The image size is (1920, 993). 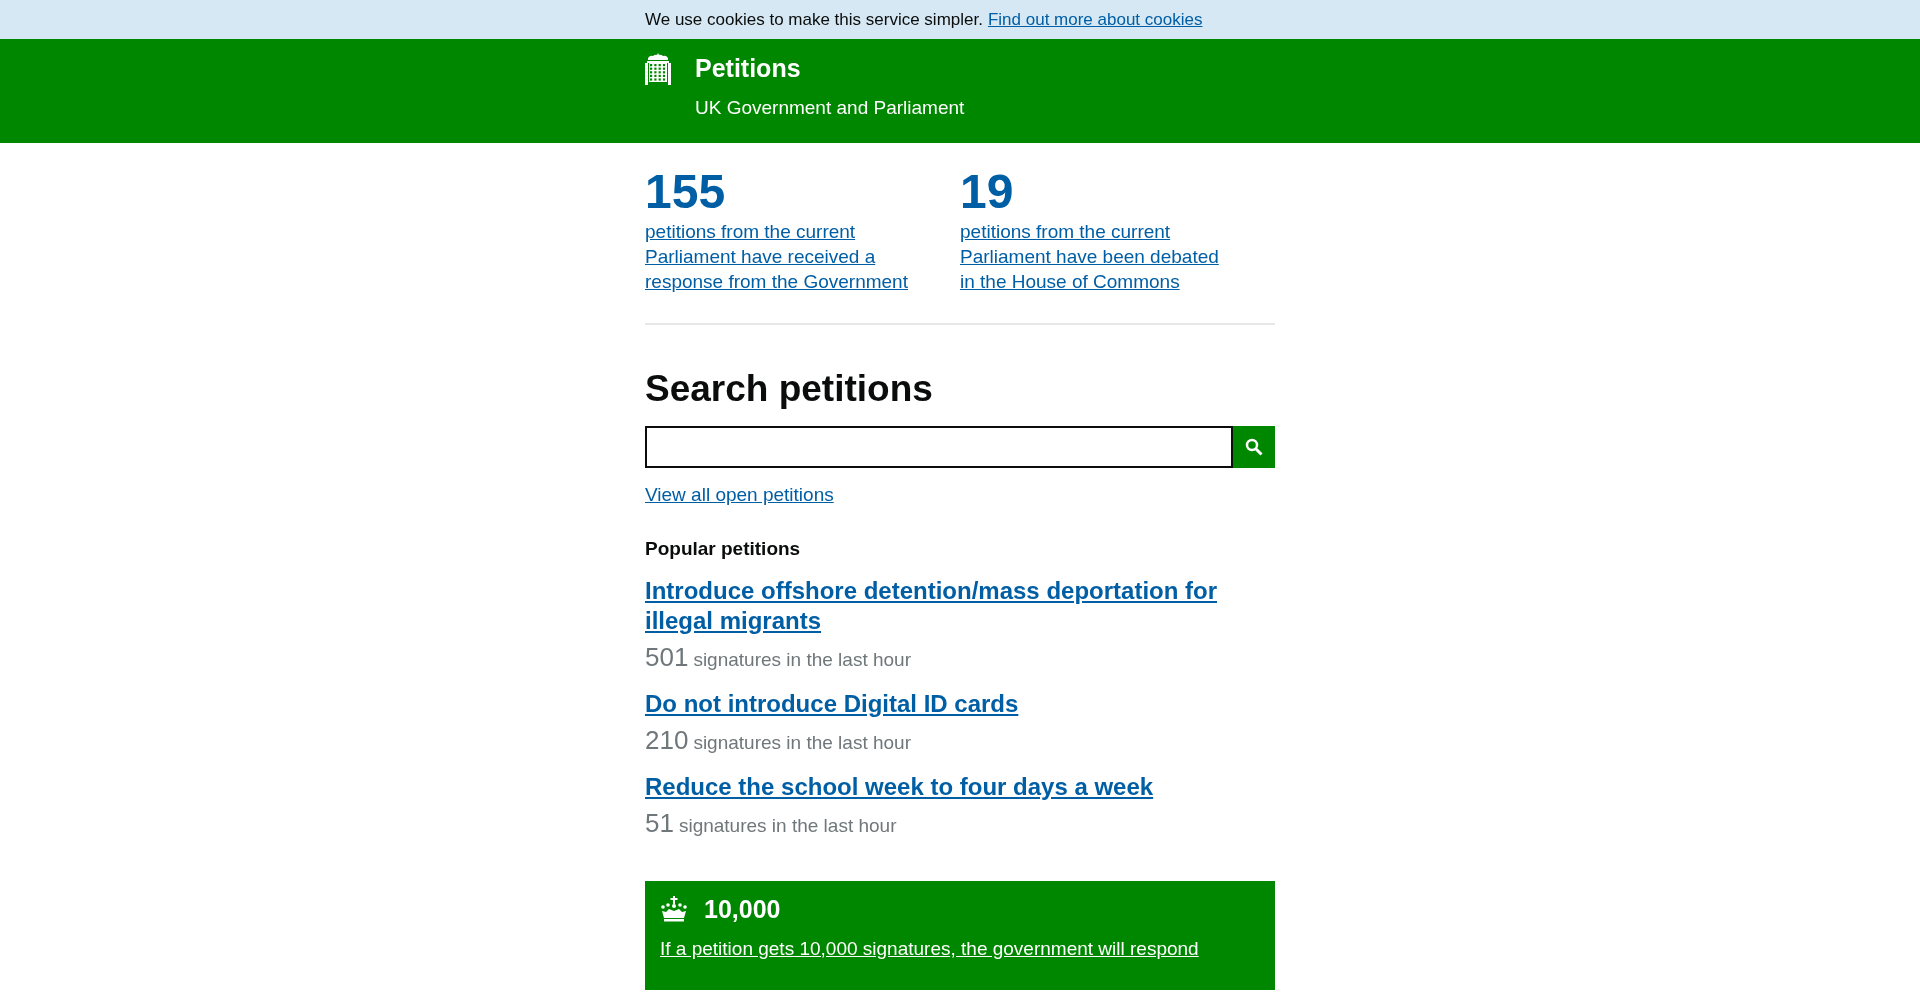 What do you see at coordinates (658, 69) in the screenshot?
I see `portcullis-icon` at bounding box center [658, 69].